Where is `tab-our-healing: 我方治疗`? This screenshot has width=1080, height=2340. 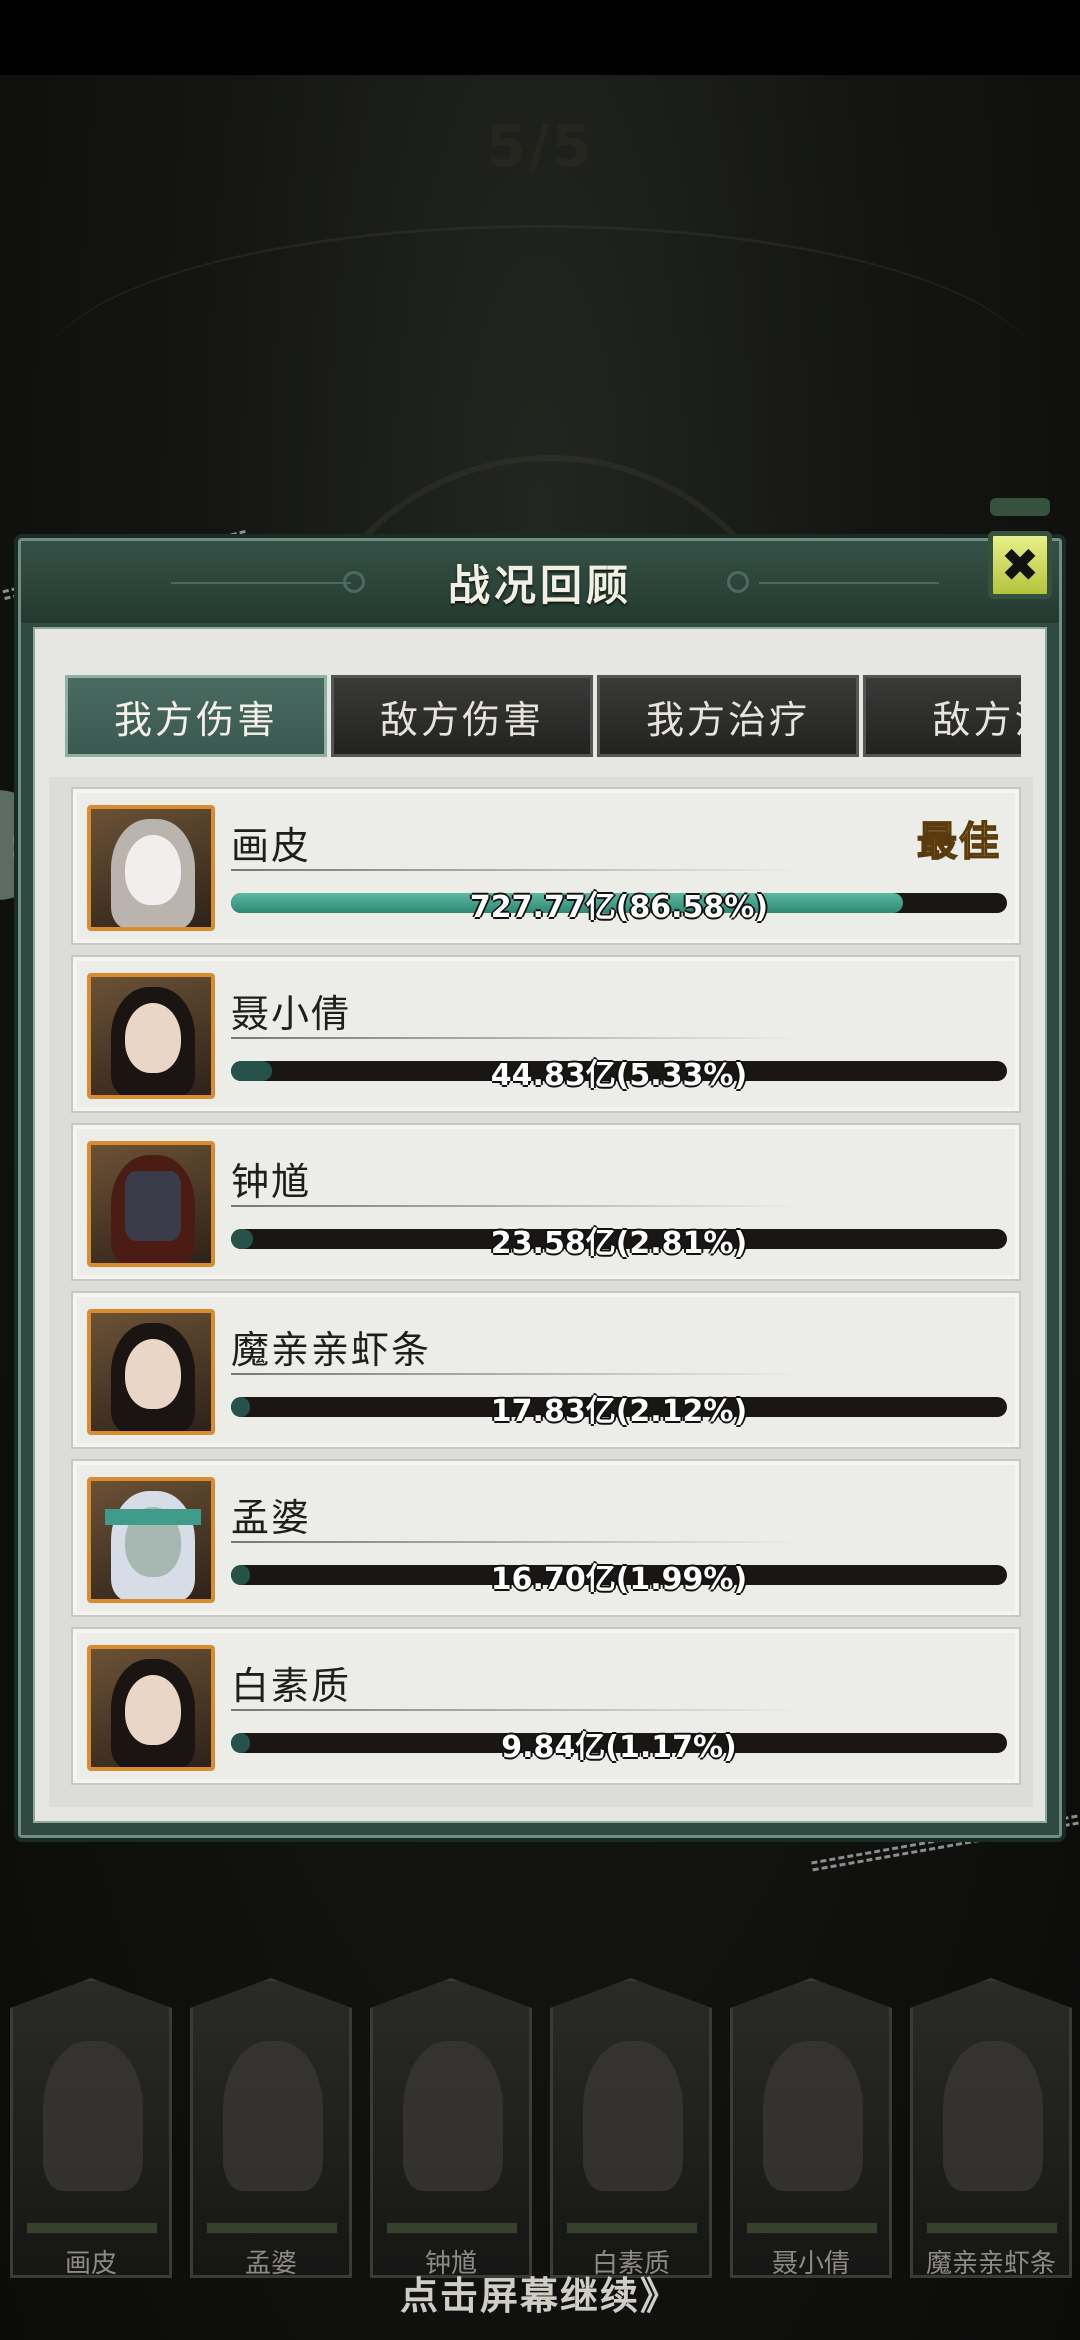
tab-our-healing: 我方治疗 is located at coordinates (728, 716).